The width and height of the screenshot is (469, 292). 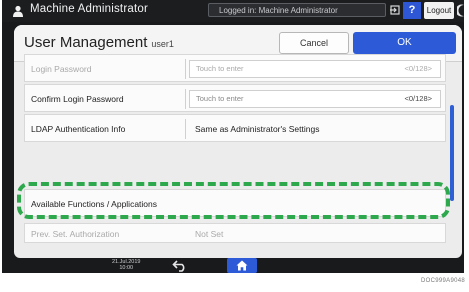 I want to click on user-icon, so click(x=18, y=11).